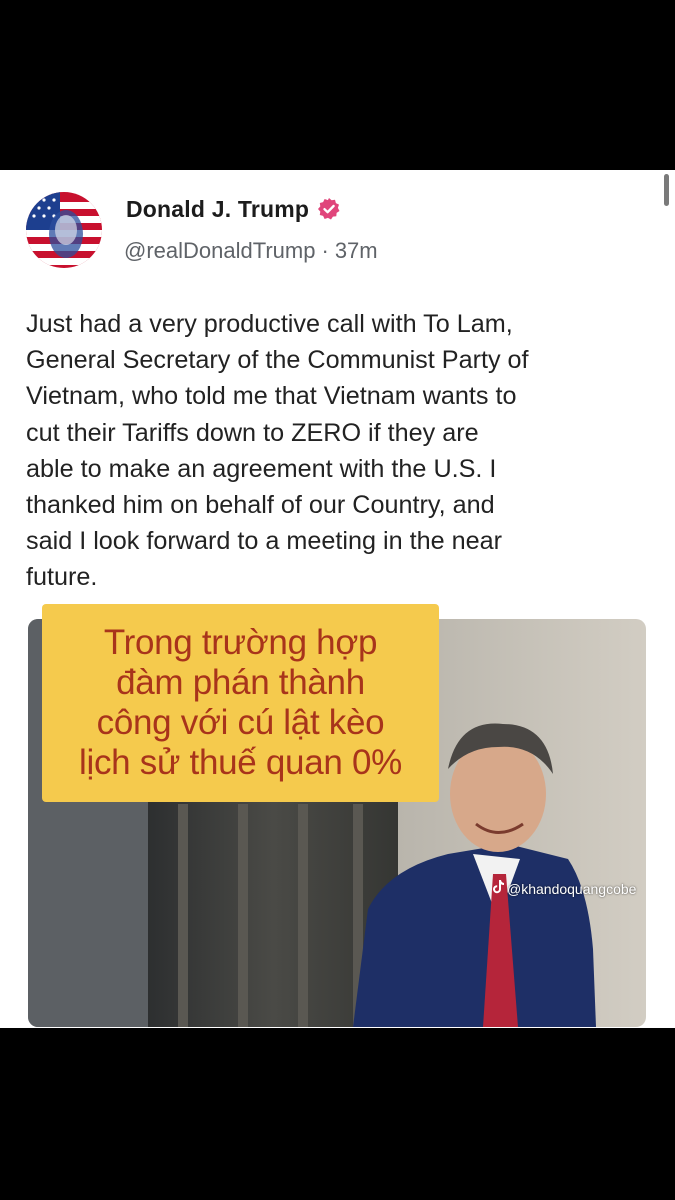 This screenshot has width=675, height=1200. I want to click on post-time: 37m, so click(356, 251).